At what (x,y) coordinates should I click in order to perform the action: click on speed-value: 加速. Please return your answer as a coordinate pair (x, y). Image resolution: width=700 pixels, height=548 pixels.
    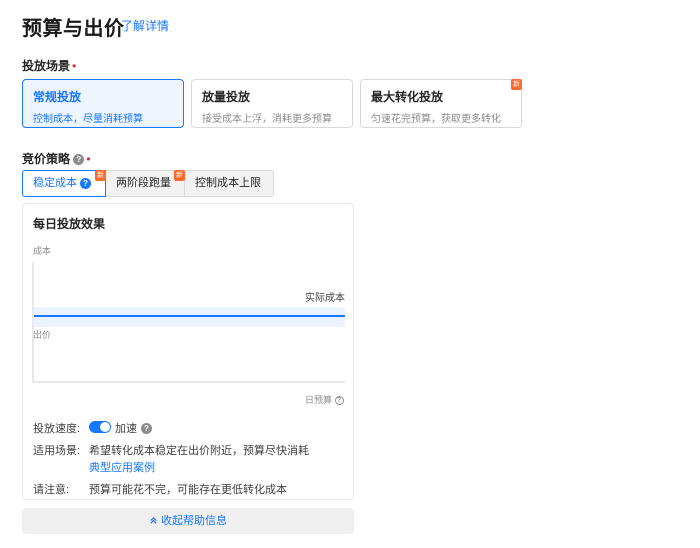
    Looking at the image, I should click on (126, 429).